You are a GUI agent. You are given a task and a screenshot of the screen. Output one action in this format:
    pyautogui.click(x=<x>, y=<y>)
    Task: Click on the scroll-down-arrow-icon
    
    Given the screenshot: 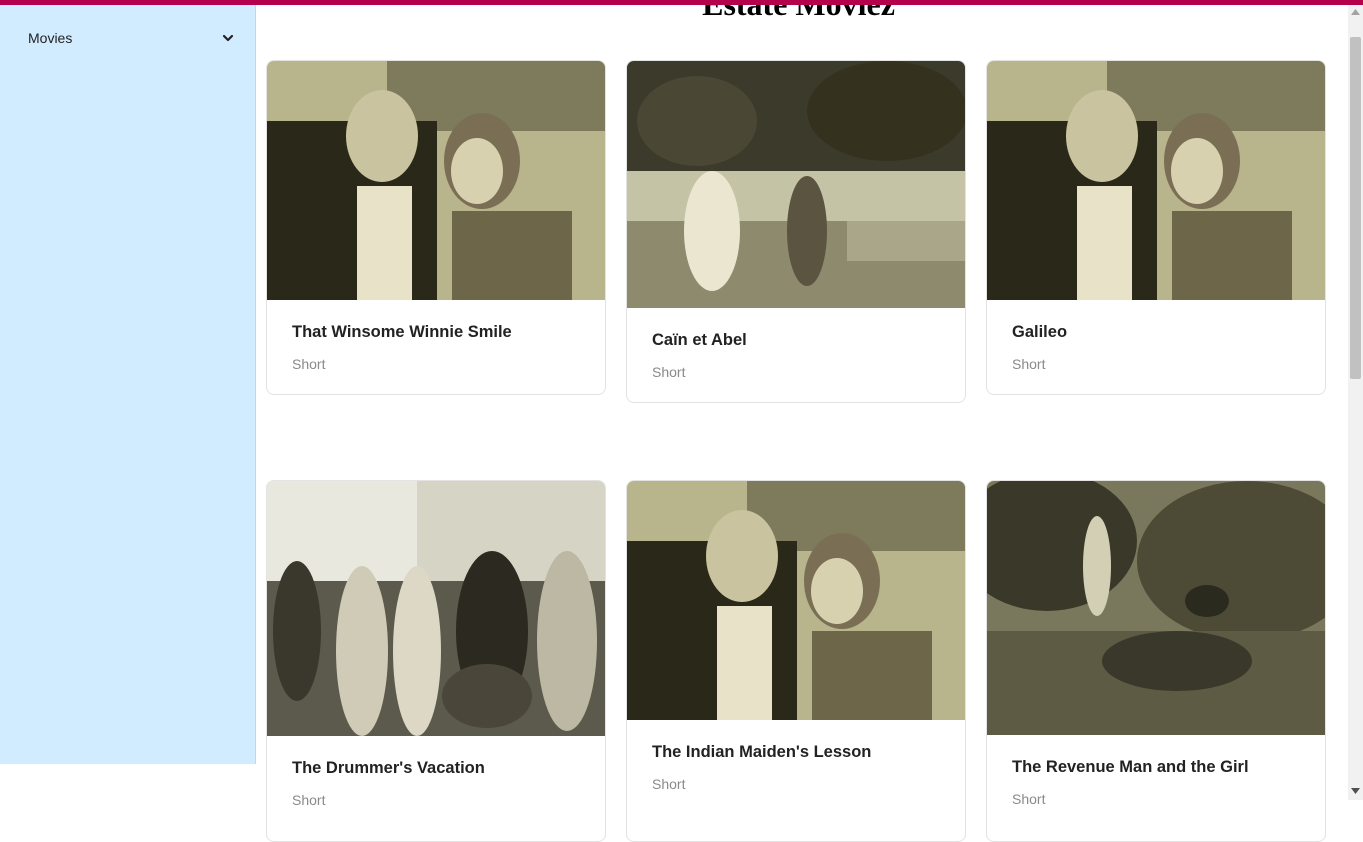 What is the action you would take?
    pyautogui.click(x=1355, y=791)
    